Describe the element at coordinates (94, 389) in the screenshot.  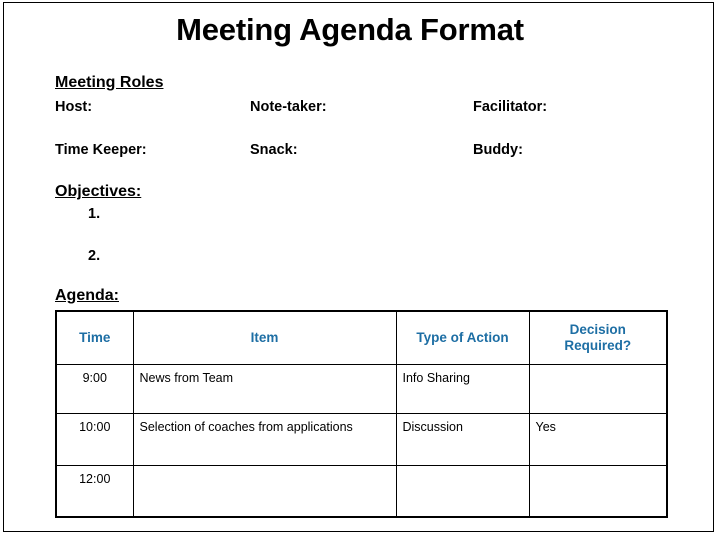
I see `cell-time: 9:00` at that location.